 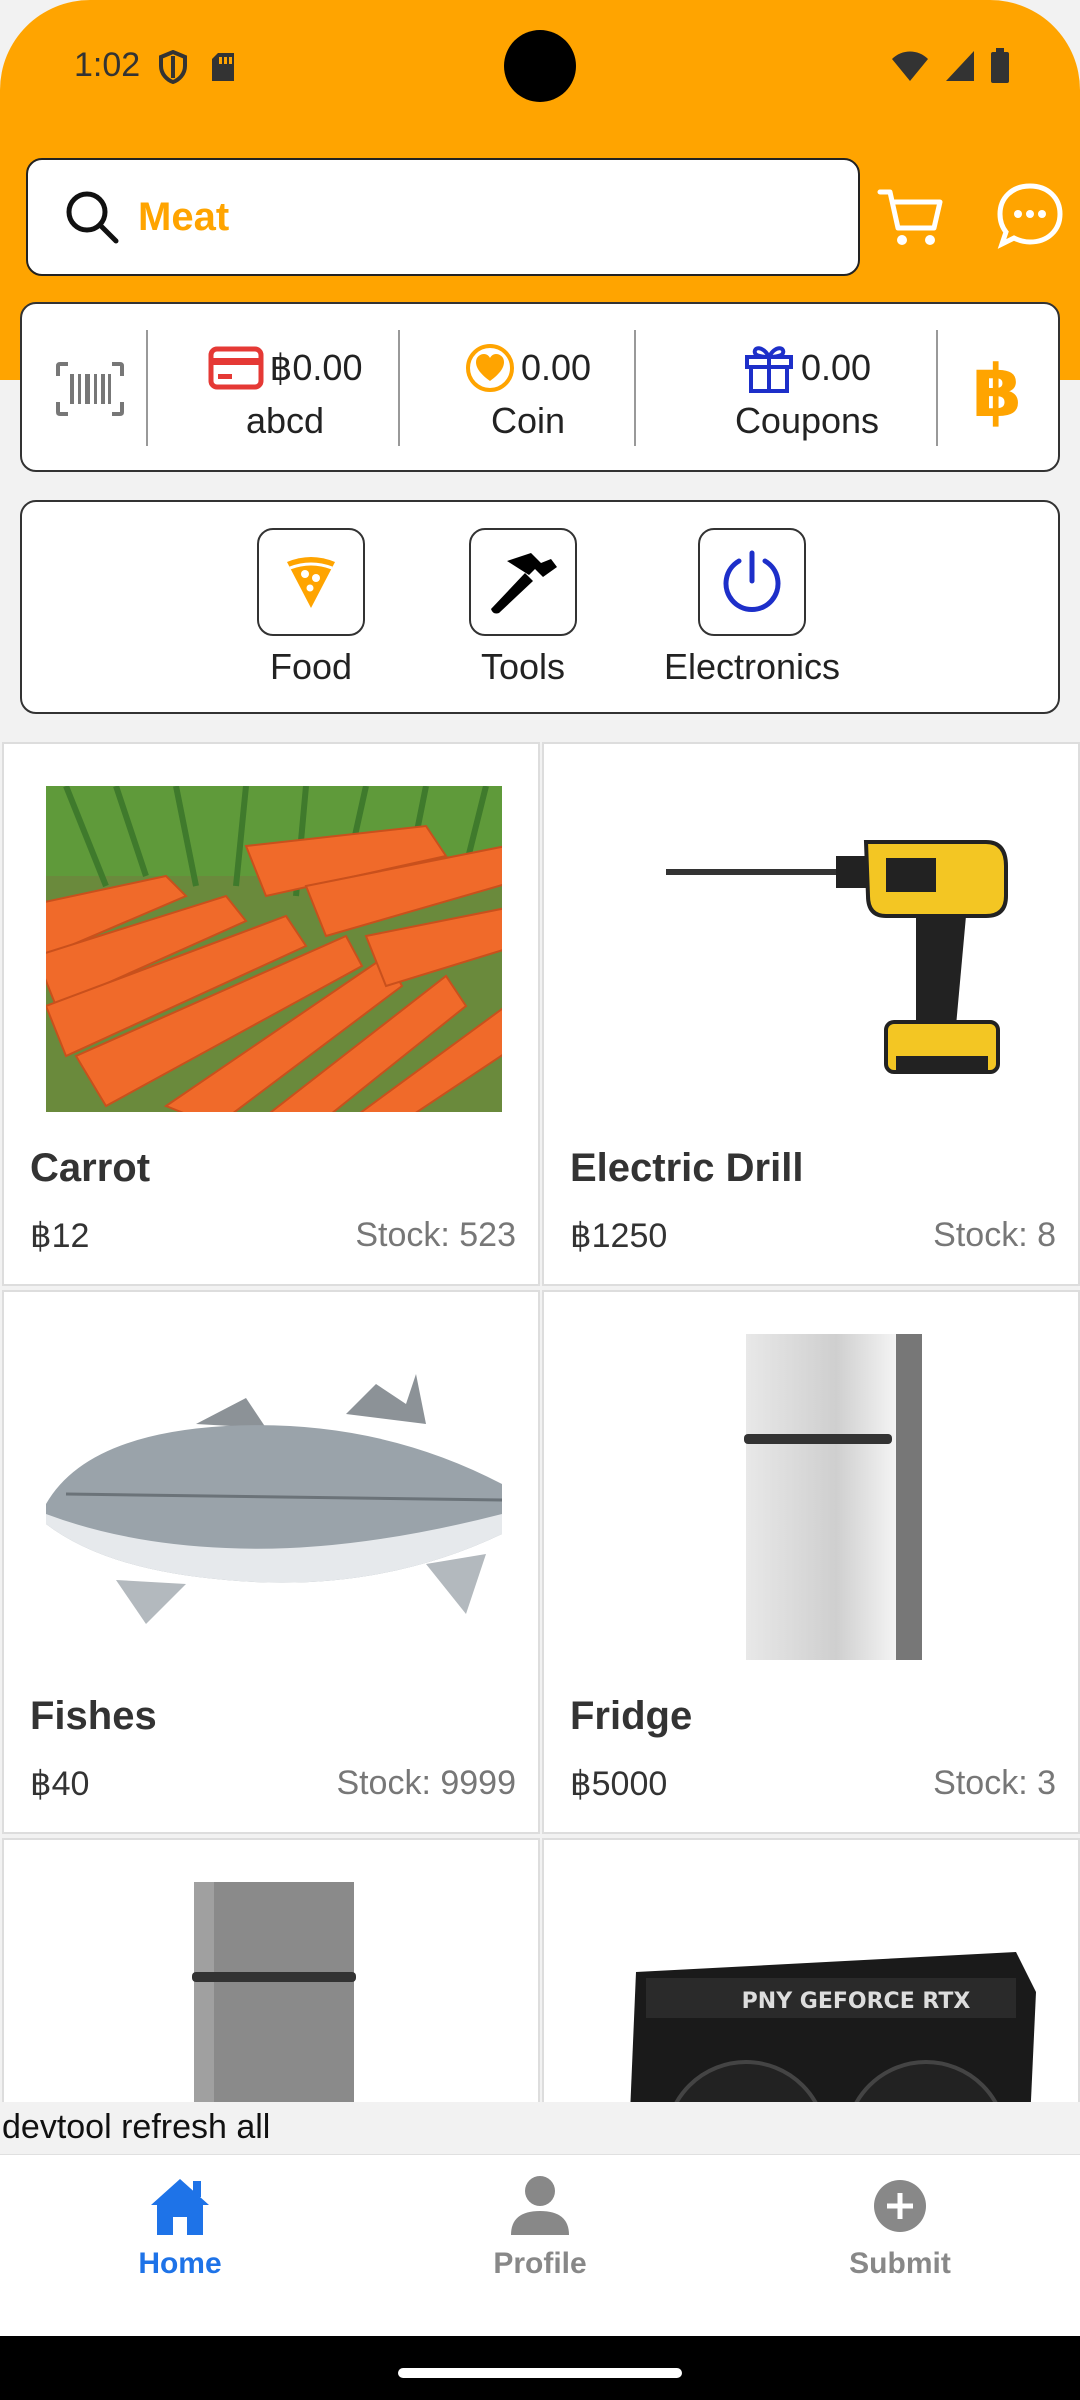 What do you see at coordinates (1000, 65) in the screenshot?
I see `battery-icon` at bounding box center [1000, 65].